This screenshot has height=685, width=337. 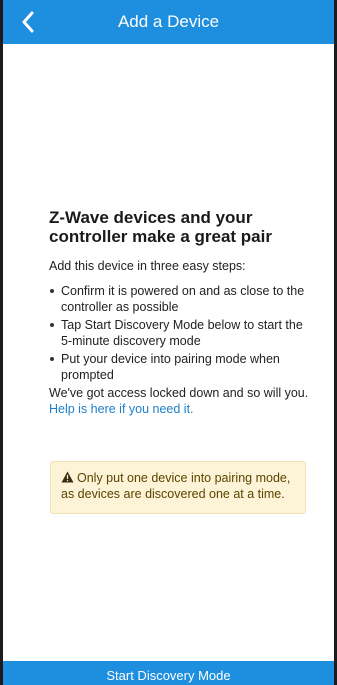 What do you see at coordinates (67, 477) in the screenshot?
I see `warning-icon` at bounding box center [67, 477].